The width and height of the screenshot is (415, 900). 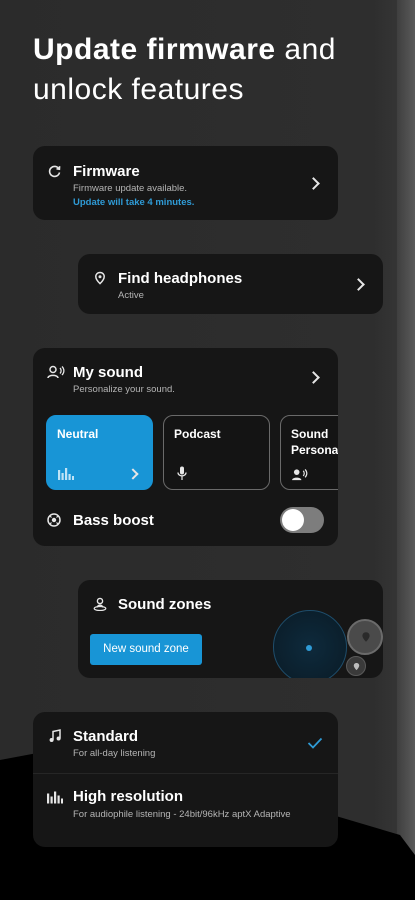 I want to click on my-sound-subtitle: Personalize your sound., so click(x=124, y=389).